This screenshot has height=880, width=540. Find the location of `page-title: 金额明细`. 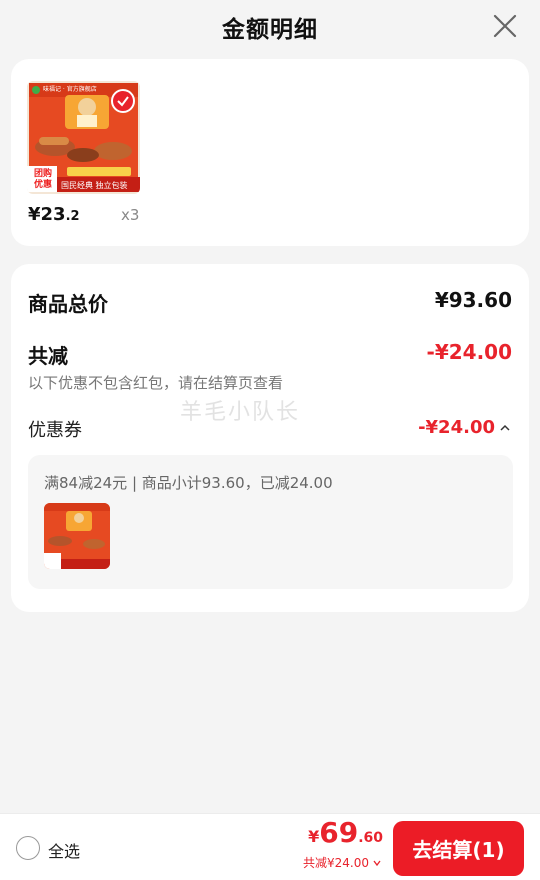

page-title: 金额明细 is located at coordinates (270, 30).